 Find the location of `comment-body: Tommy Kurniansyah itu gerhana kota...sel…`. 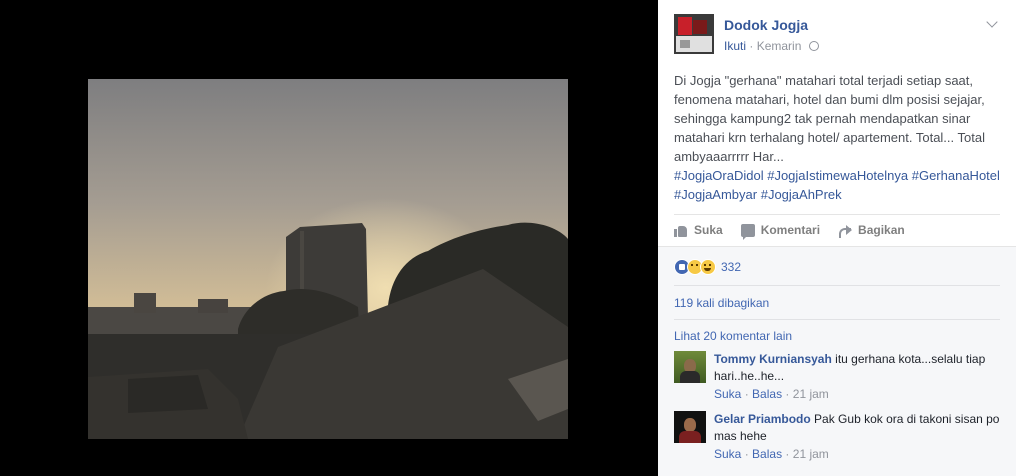

comment-body: Tommy Kurniansyah itu gerhana kota...sel… is located at coordinates (857, 368).